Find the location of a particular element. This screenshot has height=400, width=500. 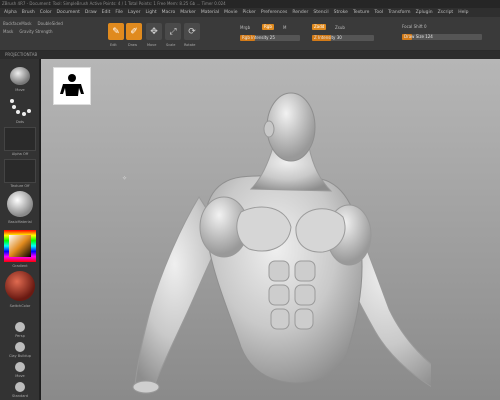

draw-size-label: Draw Size 124 is located at coordinates (418, 36).